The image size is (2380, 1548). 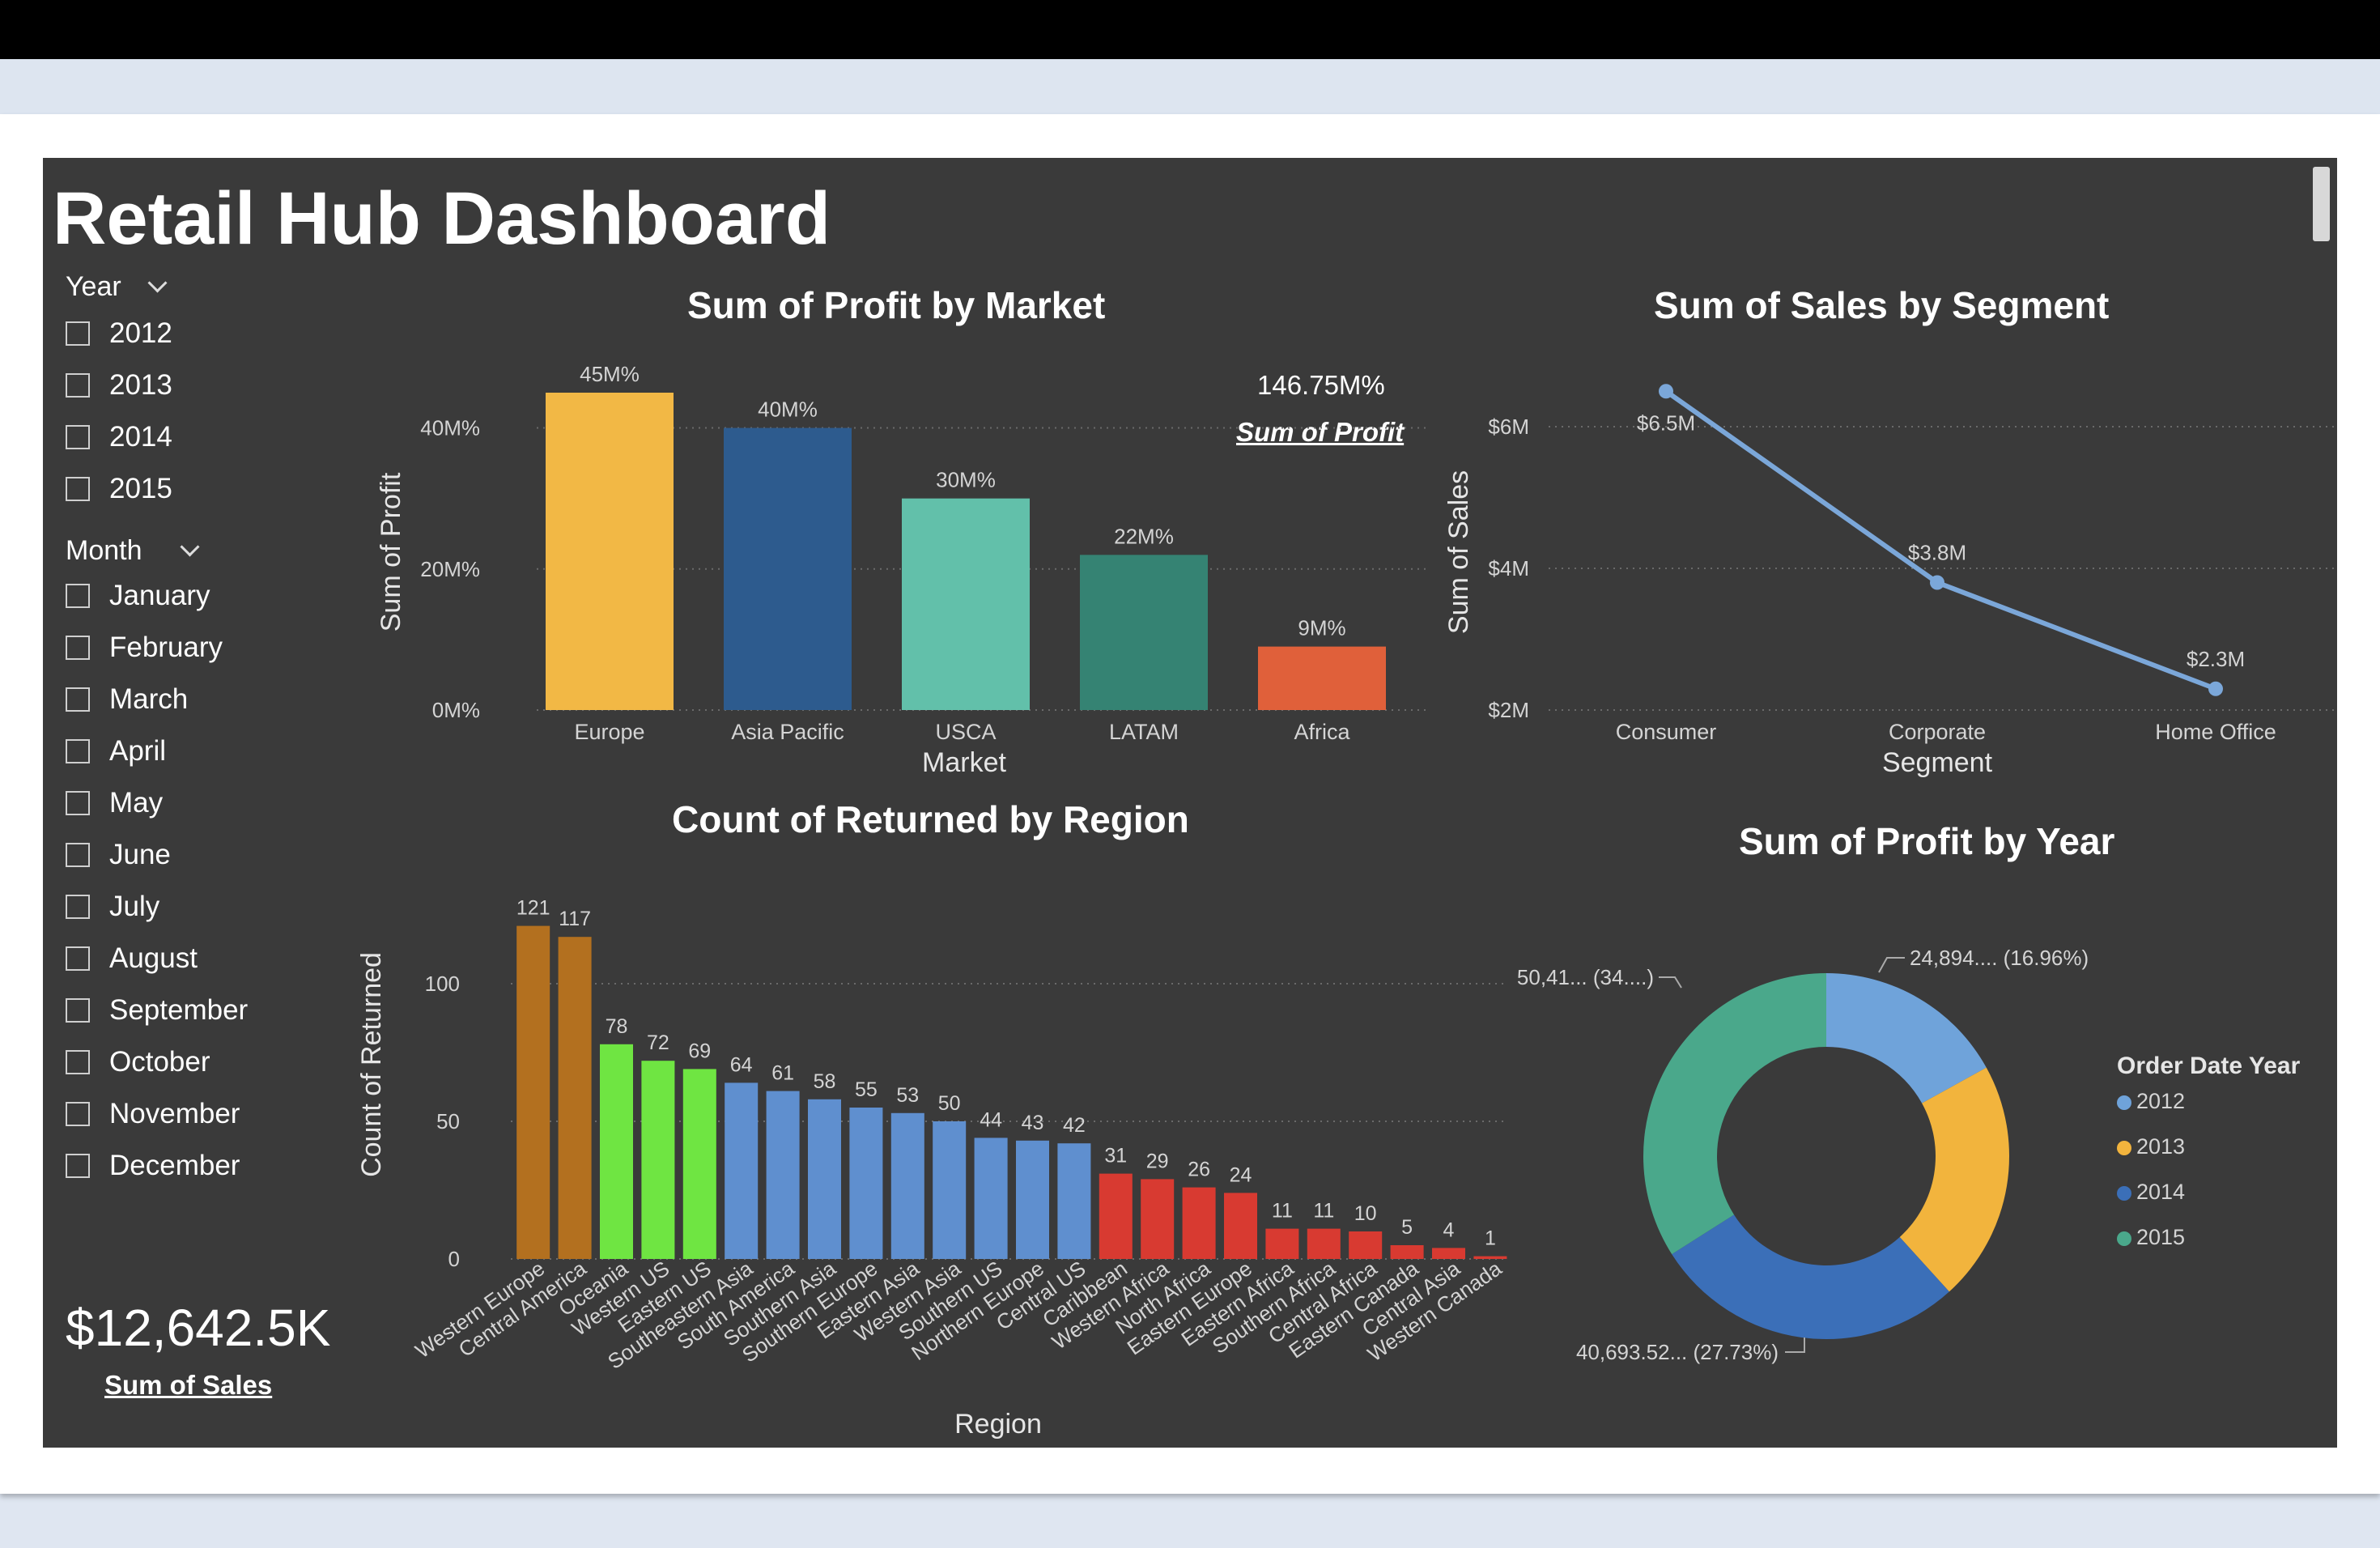 What do you see at coordinates (2151, 1192) in the screenshot?
I see `legend-item-2014: 2014` at bounding box center [2151, 1192].